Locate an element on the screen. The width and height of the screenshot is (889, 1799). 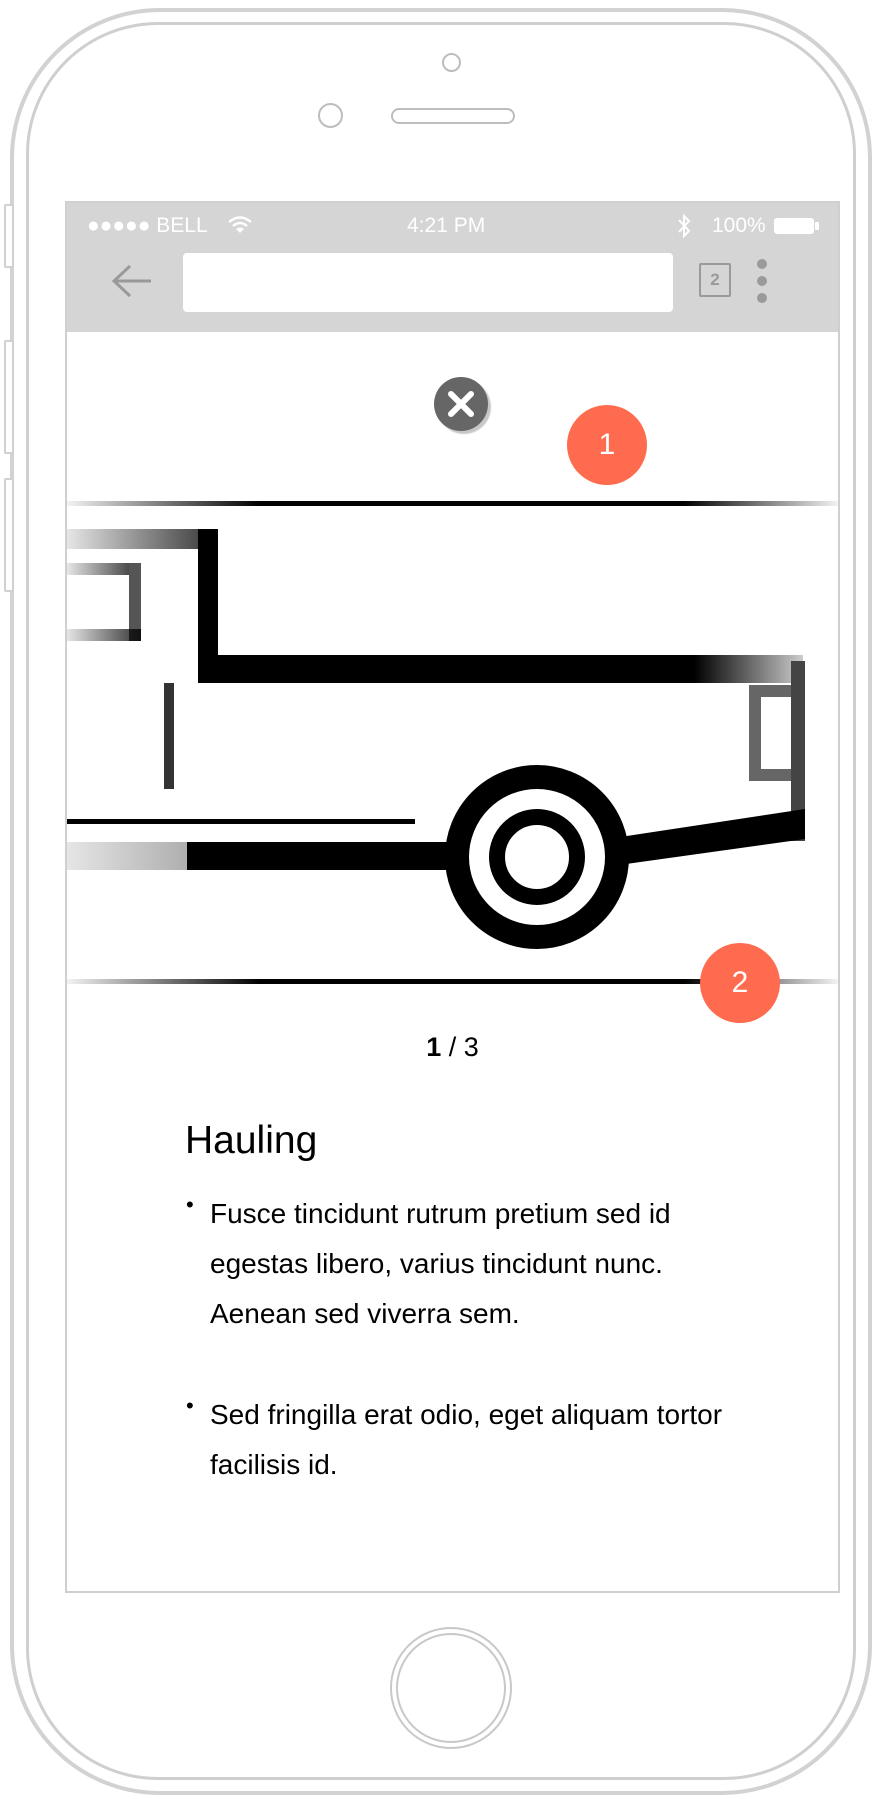
total-pages: 3 is located at coordinates (471, 1047).